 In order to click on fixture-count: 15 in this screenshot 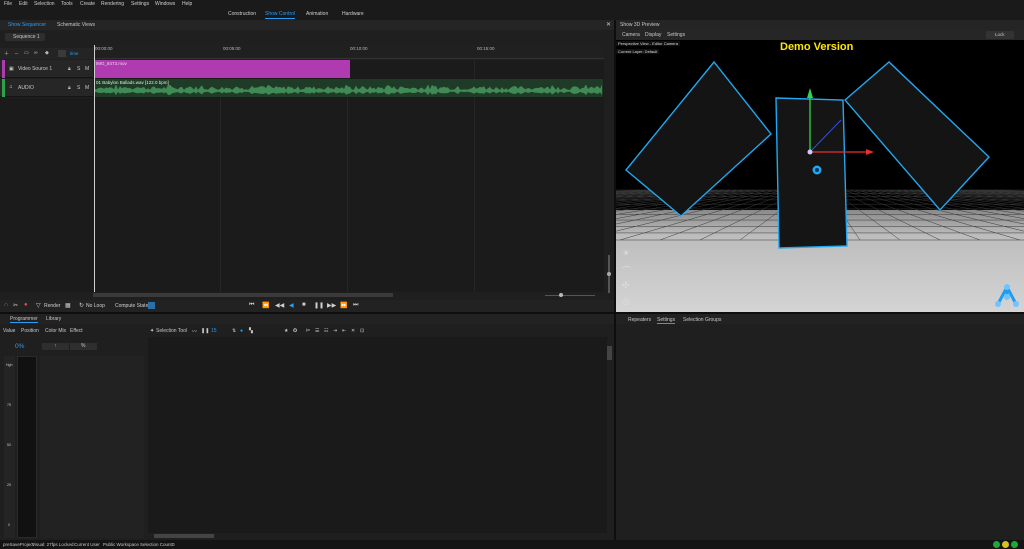, I will do `click(214, 331)`.